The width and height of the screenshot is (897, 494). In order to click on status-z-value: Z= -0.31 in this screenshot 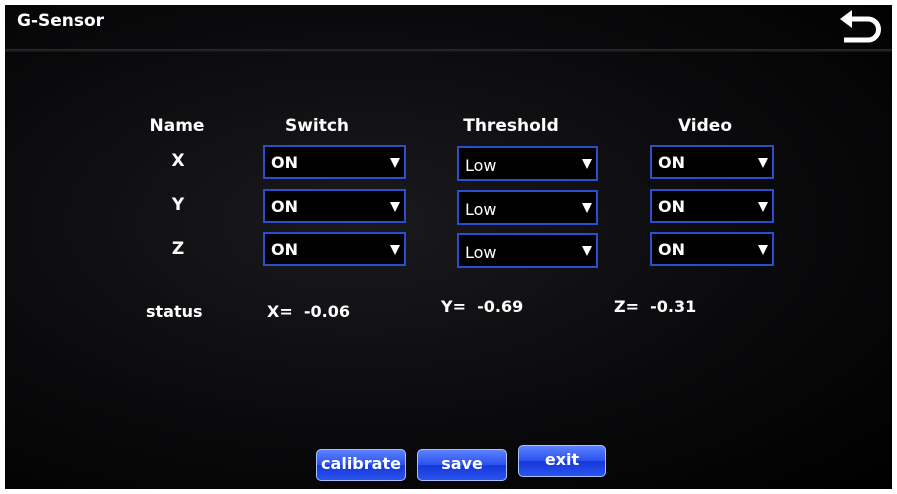, I will do `click(655, 306)`.